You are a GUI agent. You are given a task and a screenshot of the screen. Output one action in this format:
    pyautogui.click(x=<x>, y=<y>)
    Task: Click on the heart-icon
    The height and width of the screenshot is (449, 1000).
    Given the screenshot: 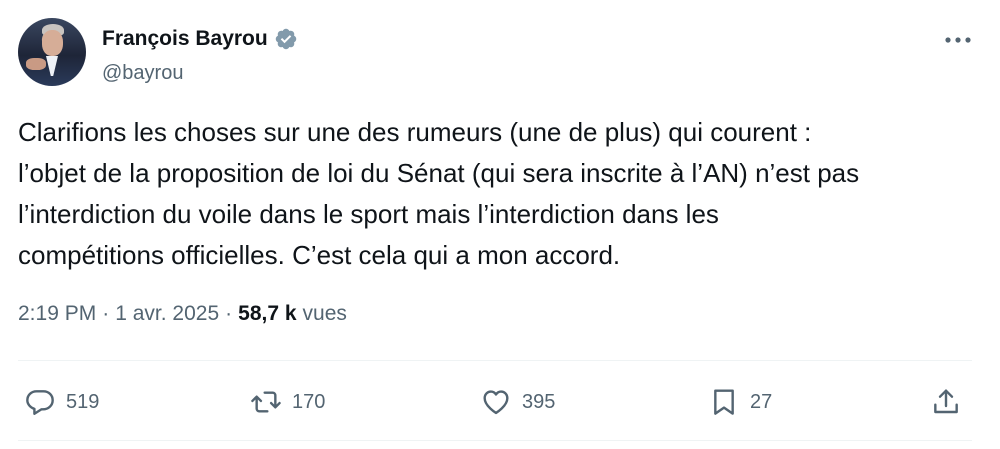 What is the action you would take?
    pyautogui.click(x=496, y=402)
    